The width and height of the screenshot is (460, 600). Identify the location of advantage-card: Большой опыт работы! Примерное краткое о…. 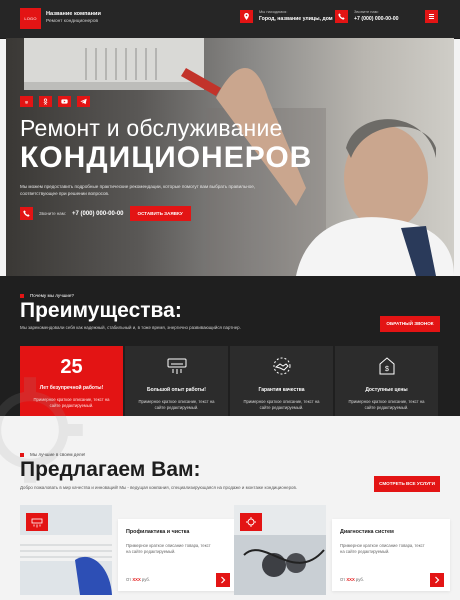
(176, 384).